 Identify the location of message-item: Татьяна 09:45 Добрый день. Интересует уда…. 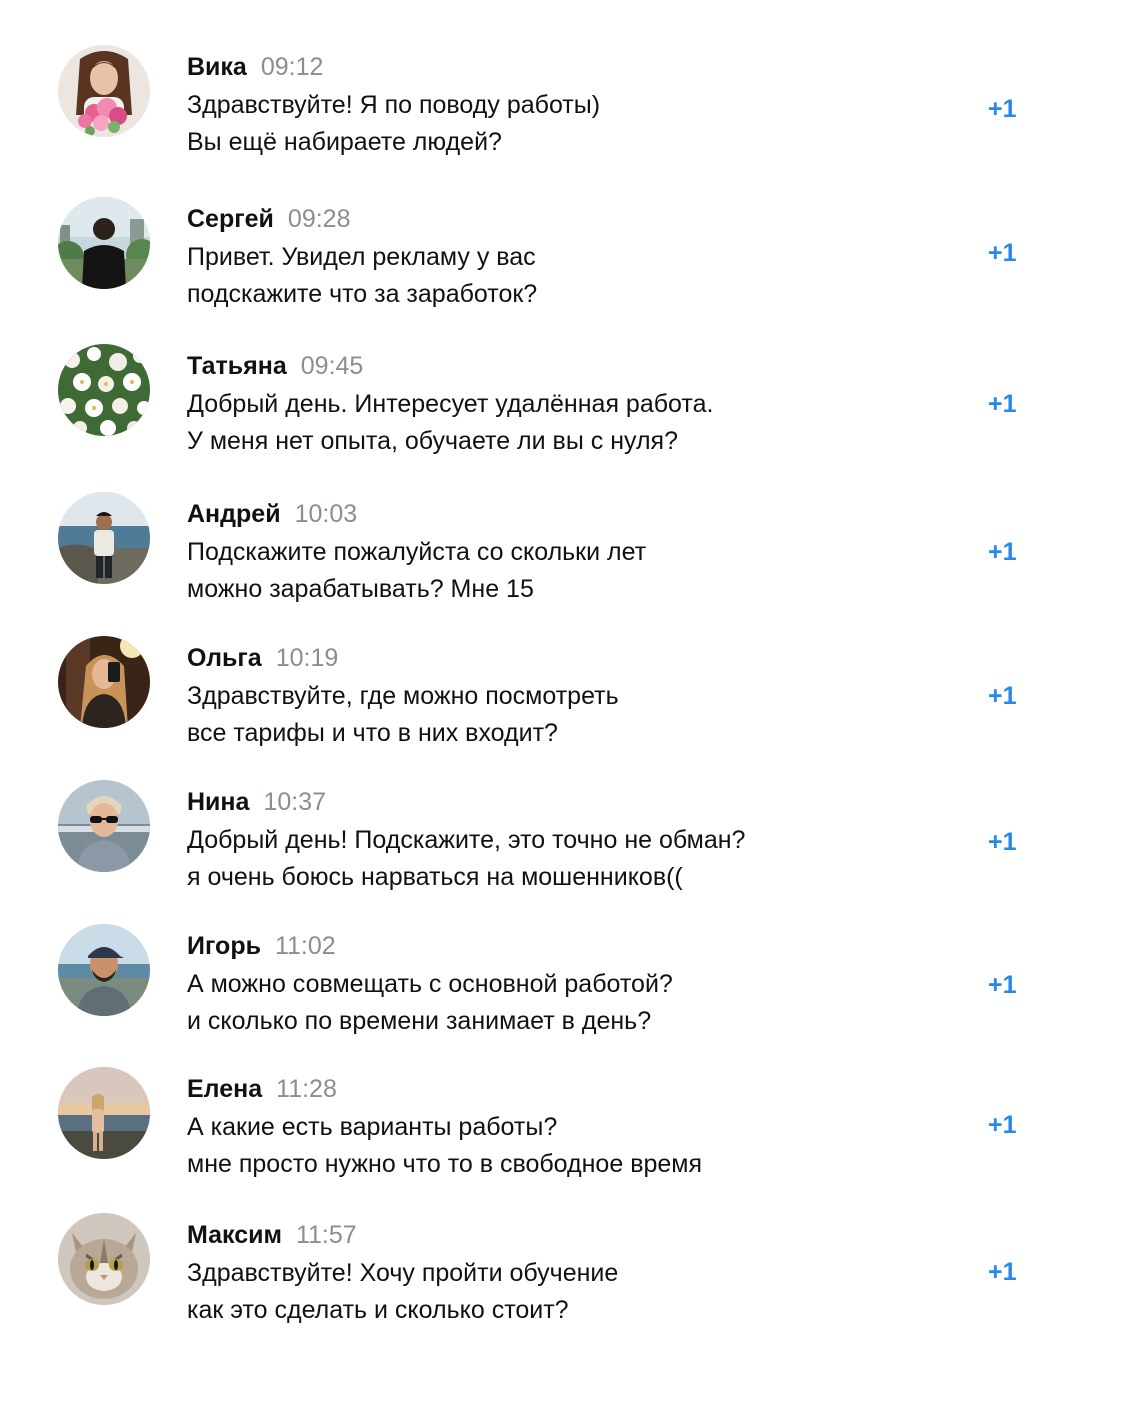
(561, 414).